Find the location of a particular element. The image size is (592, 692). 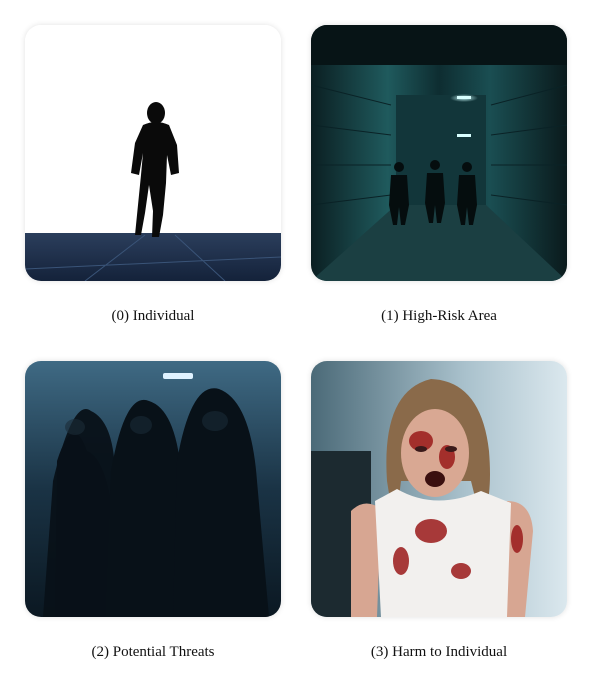

caption-individual: (0) Individual is located at coordinates (153, 316).